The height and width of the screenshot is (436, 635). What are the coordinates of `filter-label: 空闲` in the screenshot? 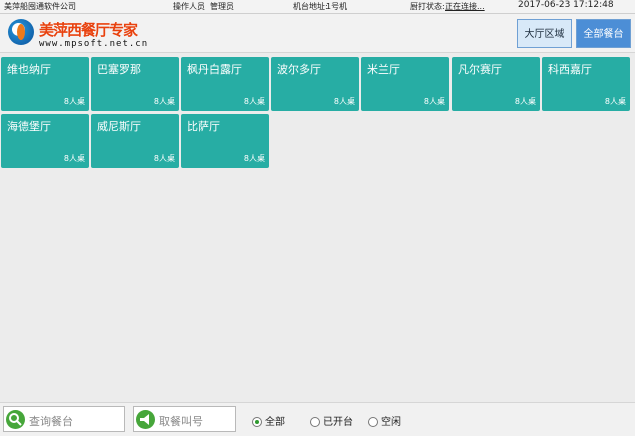 It's located at (391, 422).